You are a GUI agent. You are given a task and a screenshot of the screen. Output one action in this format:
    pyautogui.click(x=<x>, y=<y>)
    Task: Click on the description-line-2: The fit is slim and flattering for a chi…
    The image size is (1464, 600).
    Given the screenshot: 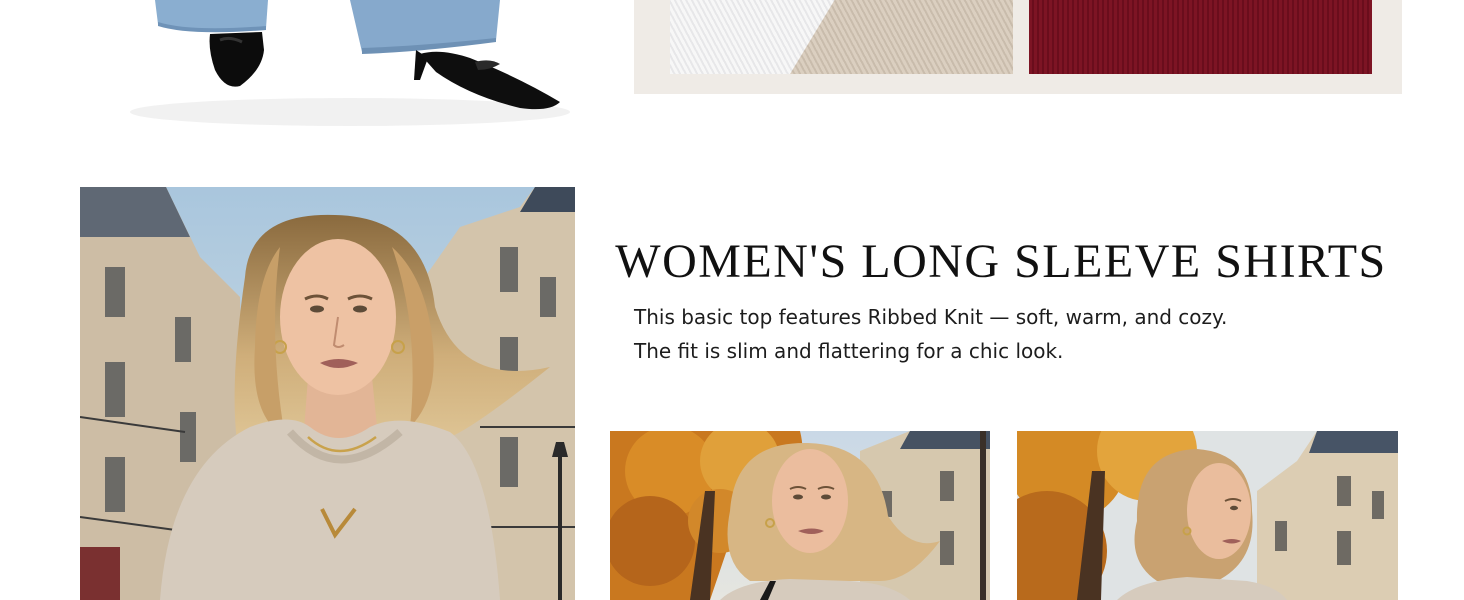 What is the action you would take?
    pyautogui.click(x=849, y=351)
    